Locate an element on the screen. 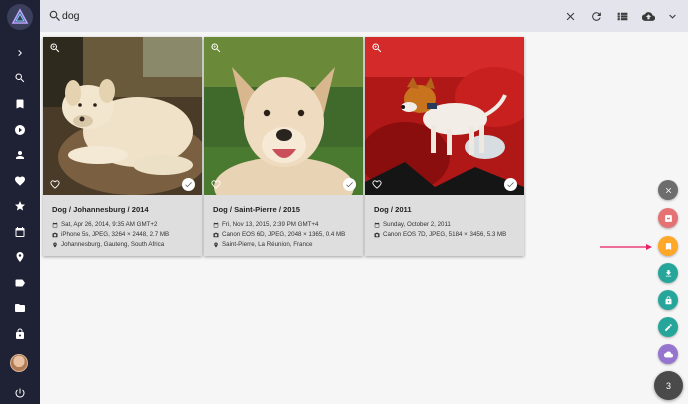  label-icon is located at coordinates (20, 283).